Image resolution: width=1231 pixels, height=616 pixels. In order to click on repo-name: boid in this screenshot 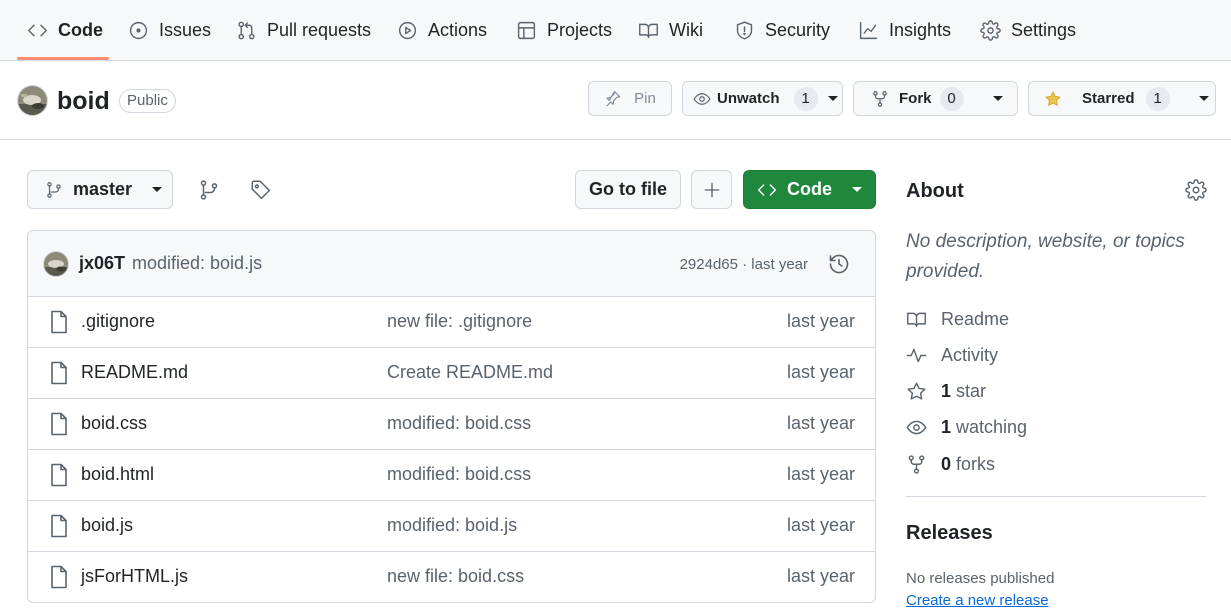, I will do `click(83, 101)`.